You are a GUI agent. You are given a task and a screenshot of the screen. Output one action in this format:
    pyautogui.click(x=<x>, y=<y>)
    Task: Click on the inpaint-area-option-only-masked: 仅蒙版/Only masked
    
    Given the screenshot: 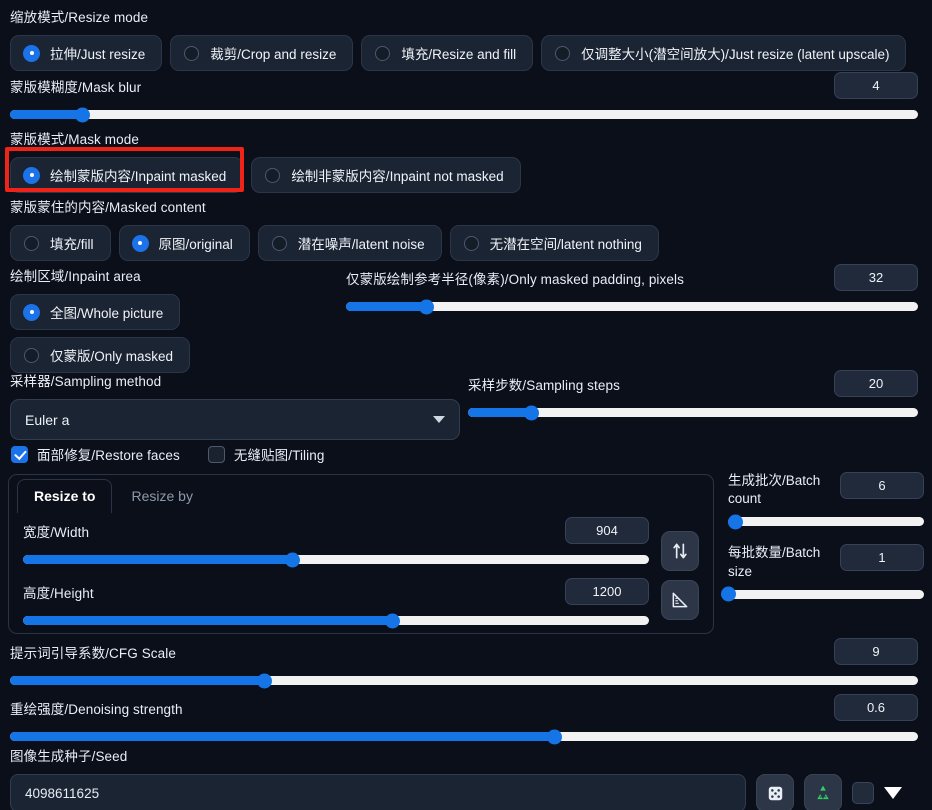 What is the action you would take?
    pyautogui.click(x=100, y=355)
    